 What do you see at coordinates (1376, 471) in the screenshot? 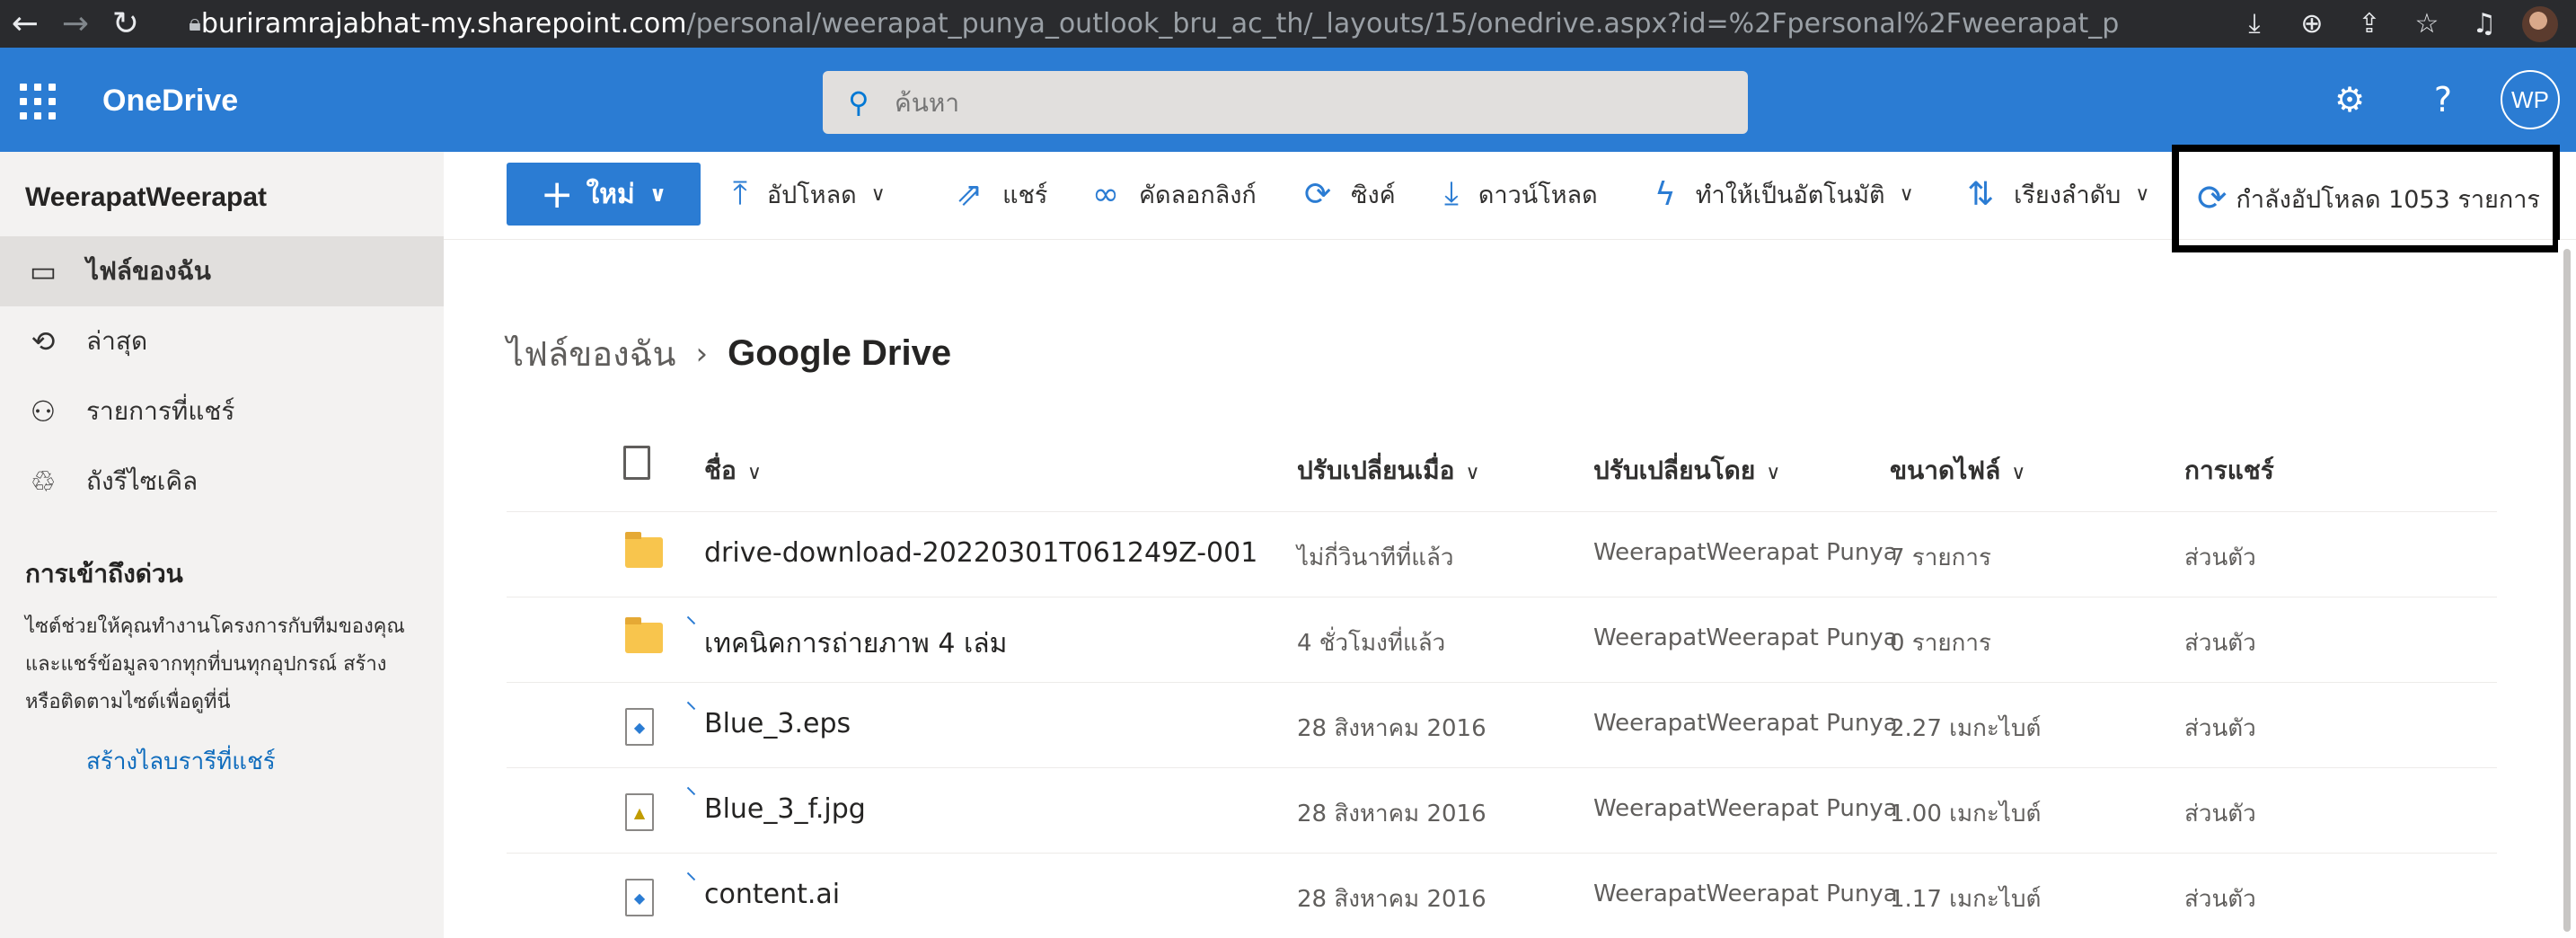
I see `column-label: ปรับเปลี่ยนเมื่อ` at bounding box center [1376, 471].